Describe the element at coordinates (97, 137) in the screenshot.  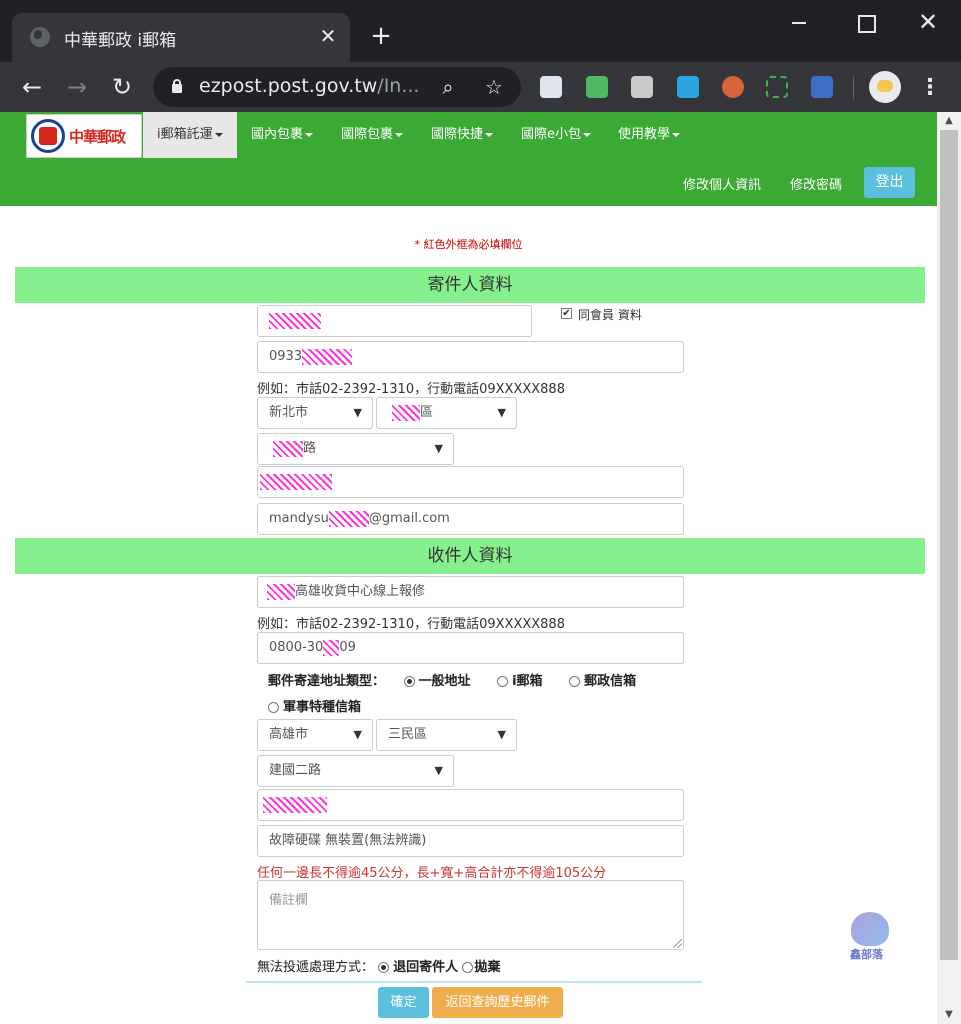
I see `logo-text: 中華郵政` at that location.